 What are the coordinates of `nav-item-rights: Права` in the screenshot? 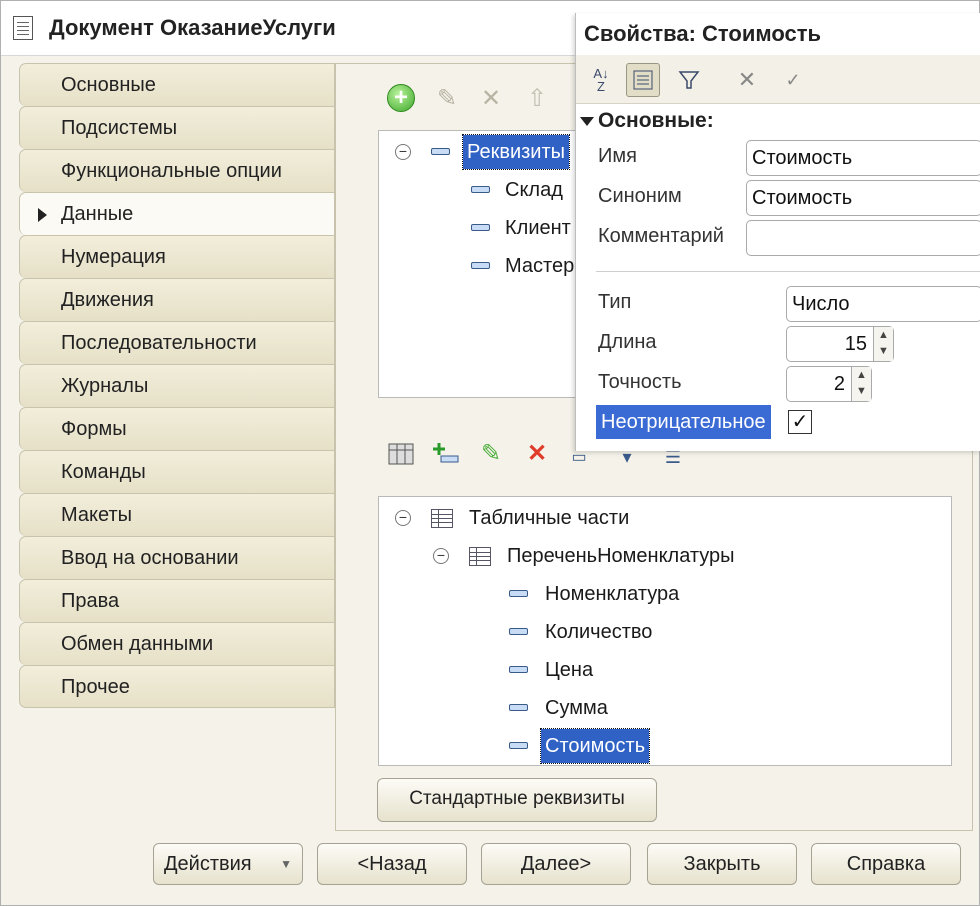 It's located at (177, 600).